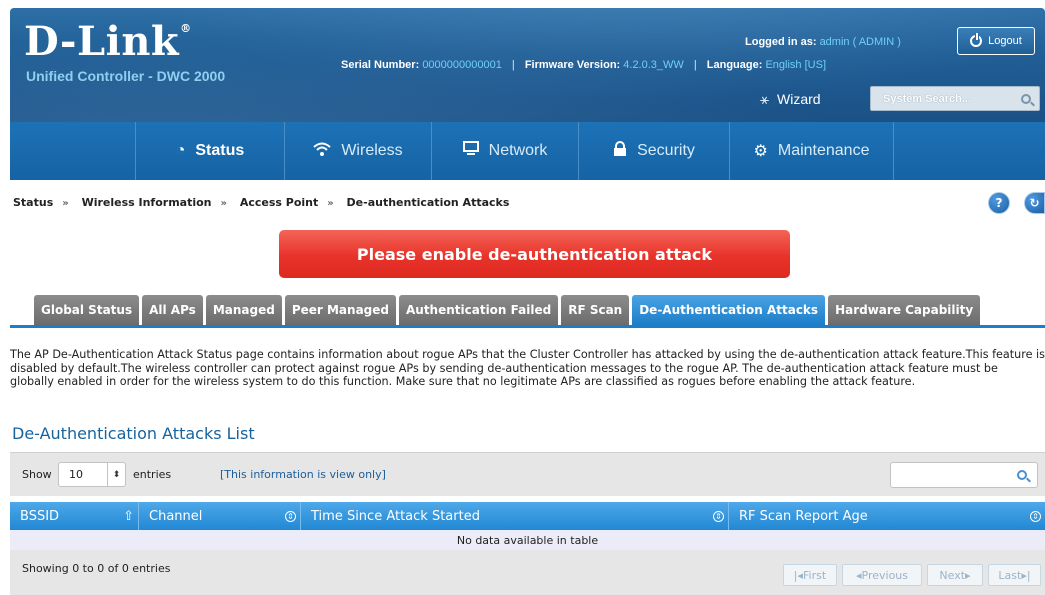 This screenshot has height=595, width=1045. Describe the element at coordinates (126, 76) in the screenshot. I see `product-name: Unified Controller - DWC 2000` at that location.